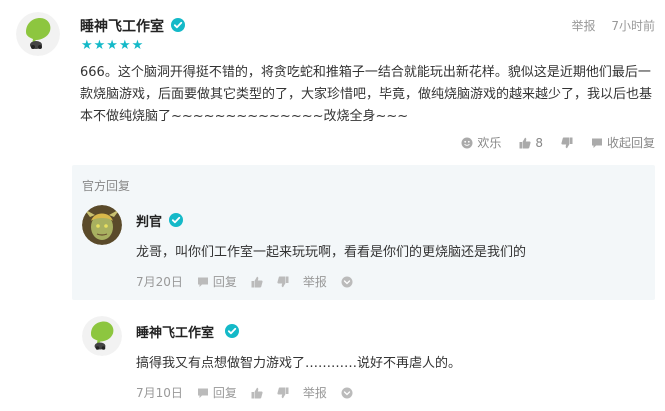 The width and height of the screenshot is (665, 411). What do you see at coordinates (102, 336) in the screenshot?
I see `reply-avatar-studio` at bounding box center [102, 336].